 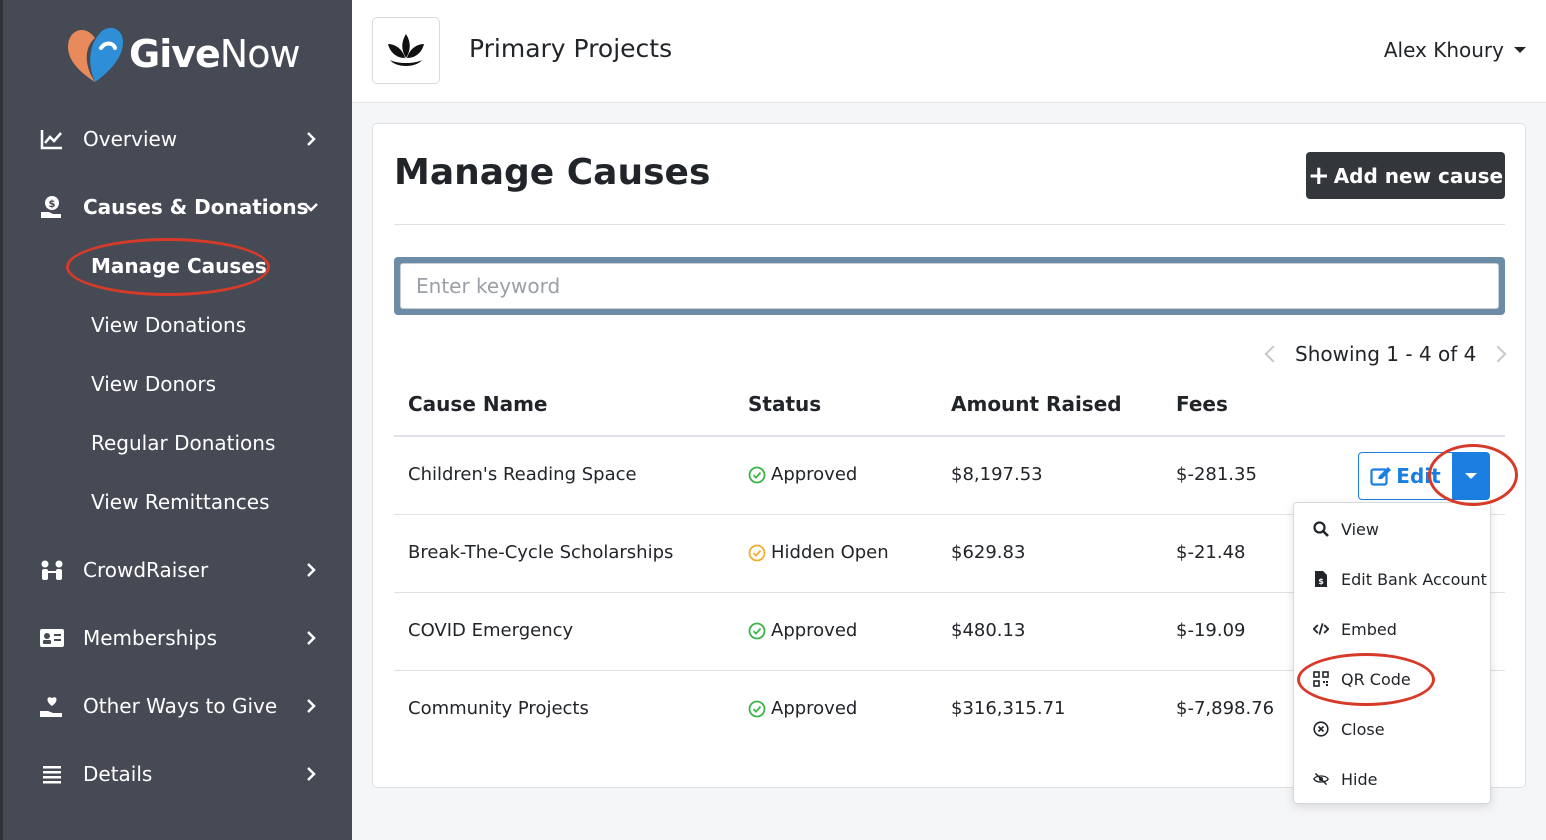 What do you see at coordinates (1273, 354) in the screenshot?
I see `previous-page-icon` at bounding box center [1273, 354].